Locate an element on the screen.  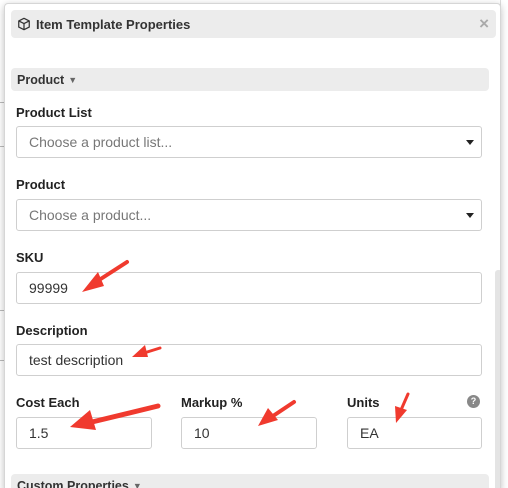
help-icon: ? is located at coordinates (473, 401).